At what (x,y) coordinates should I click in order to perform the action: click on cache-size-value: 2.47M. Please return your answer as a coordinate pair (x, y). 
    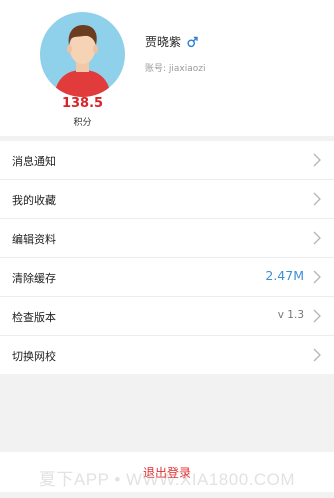
    Looking at the image, I should click on (284, 275).